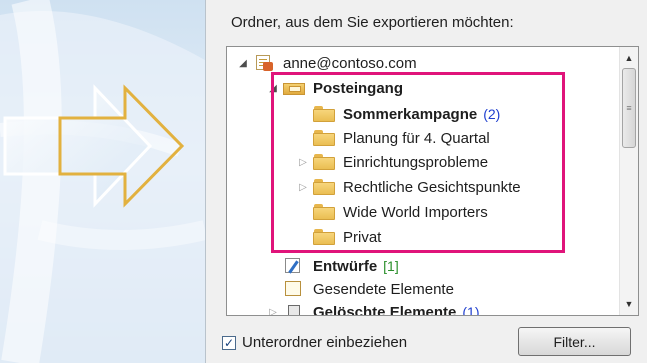  Describe the element at coordinates (264, 63) in the screenshot. I see `pst-account-icon` at that location.